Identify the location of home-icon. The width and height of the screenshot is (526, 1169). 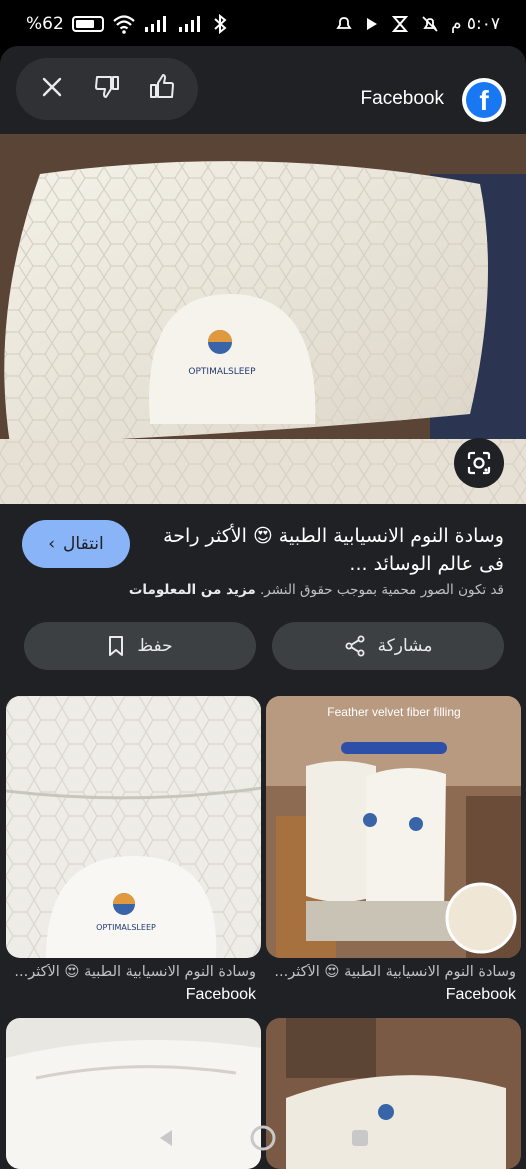
(263, 1137).